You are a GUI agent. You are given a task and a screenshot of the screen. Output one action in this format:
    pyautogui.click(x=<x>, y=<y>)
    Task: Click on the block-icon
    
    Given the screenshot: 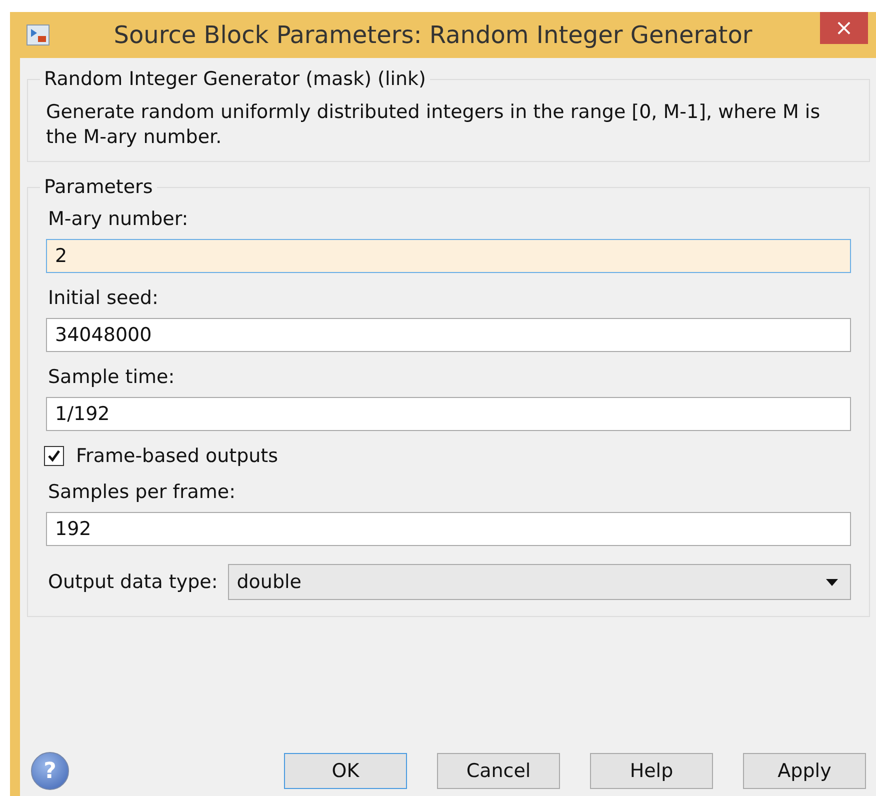 What is the action you would take?
    pyautogui.click(x=38, y=35)
    